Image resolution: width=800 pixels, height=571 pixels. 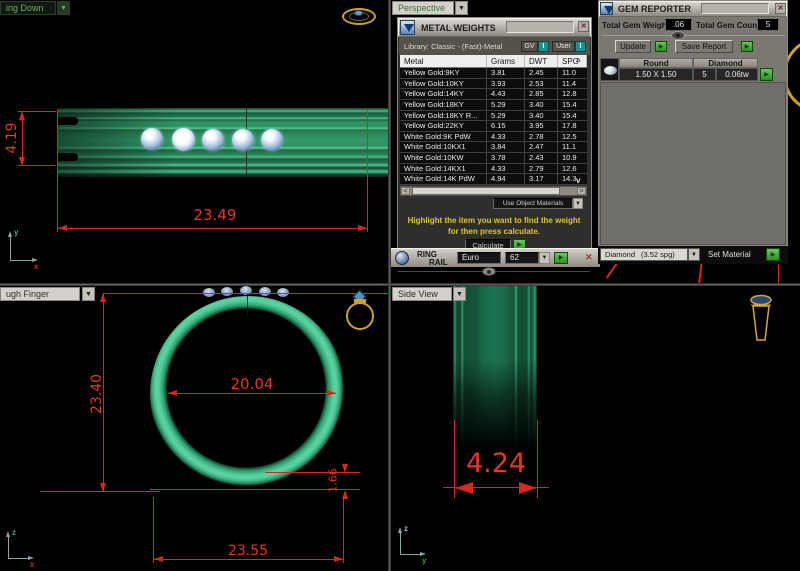 I want to click on metal-table-header: Metal Grams DWT SPG, so click(x=493, y=61).